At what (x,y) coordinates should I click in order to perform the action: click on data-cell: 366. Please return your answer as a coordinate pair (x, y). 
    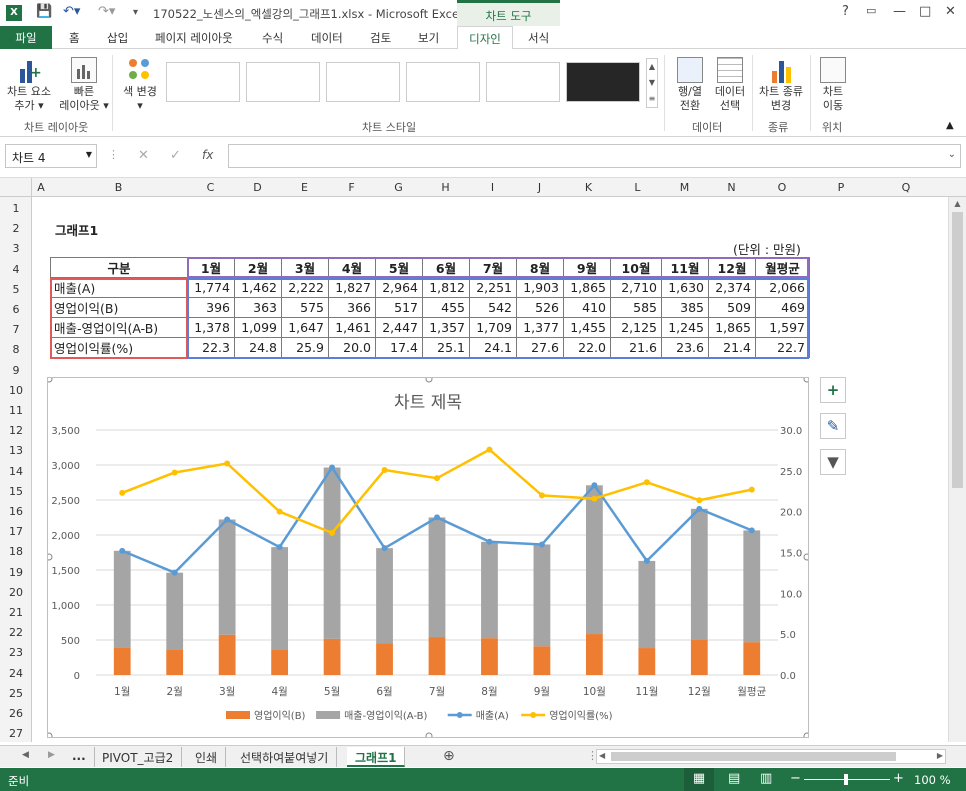
    Looking at the image, I should click on (352, 307).